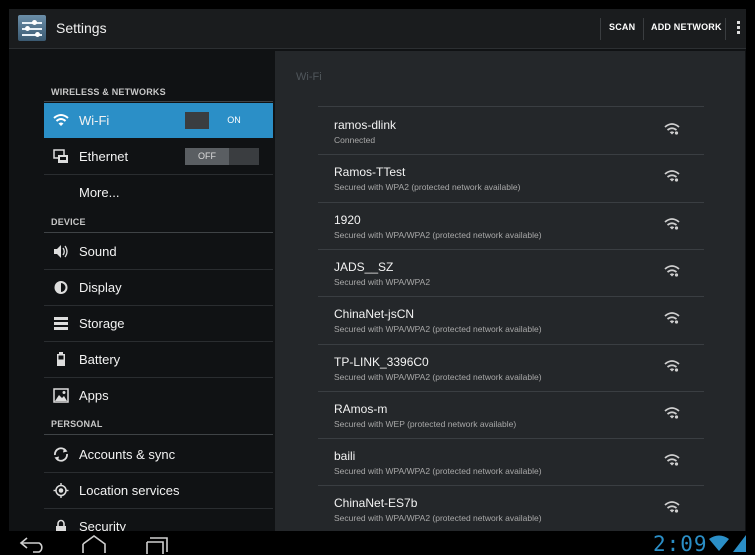 The image size is (755, 555). What do you see at coordinates (158, 359) in the screenshot?
I see `sidebar-item-battery: Battery` at bounding box center [158, 359].